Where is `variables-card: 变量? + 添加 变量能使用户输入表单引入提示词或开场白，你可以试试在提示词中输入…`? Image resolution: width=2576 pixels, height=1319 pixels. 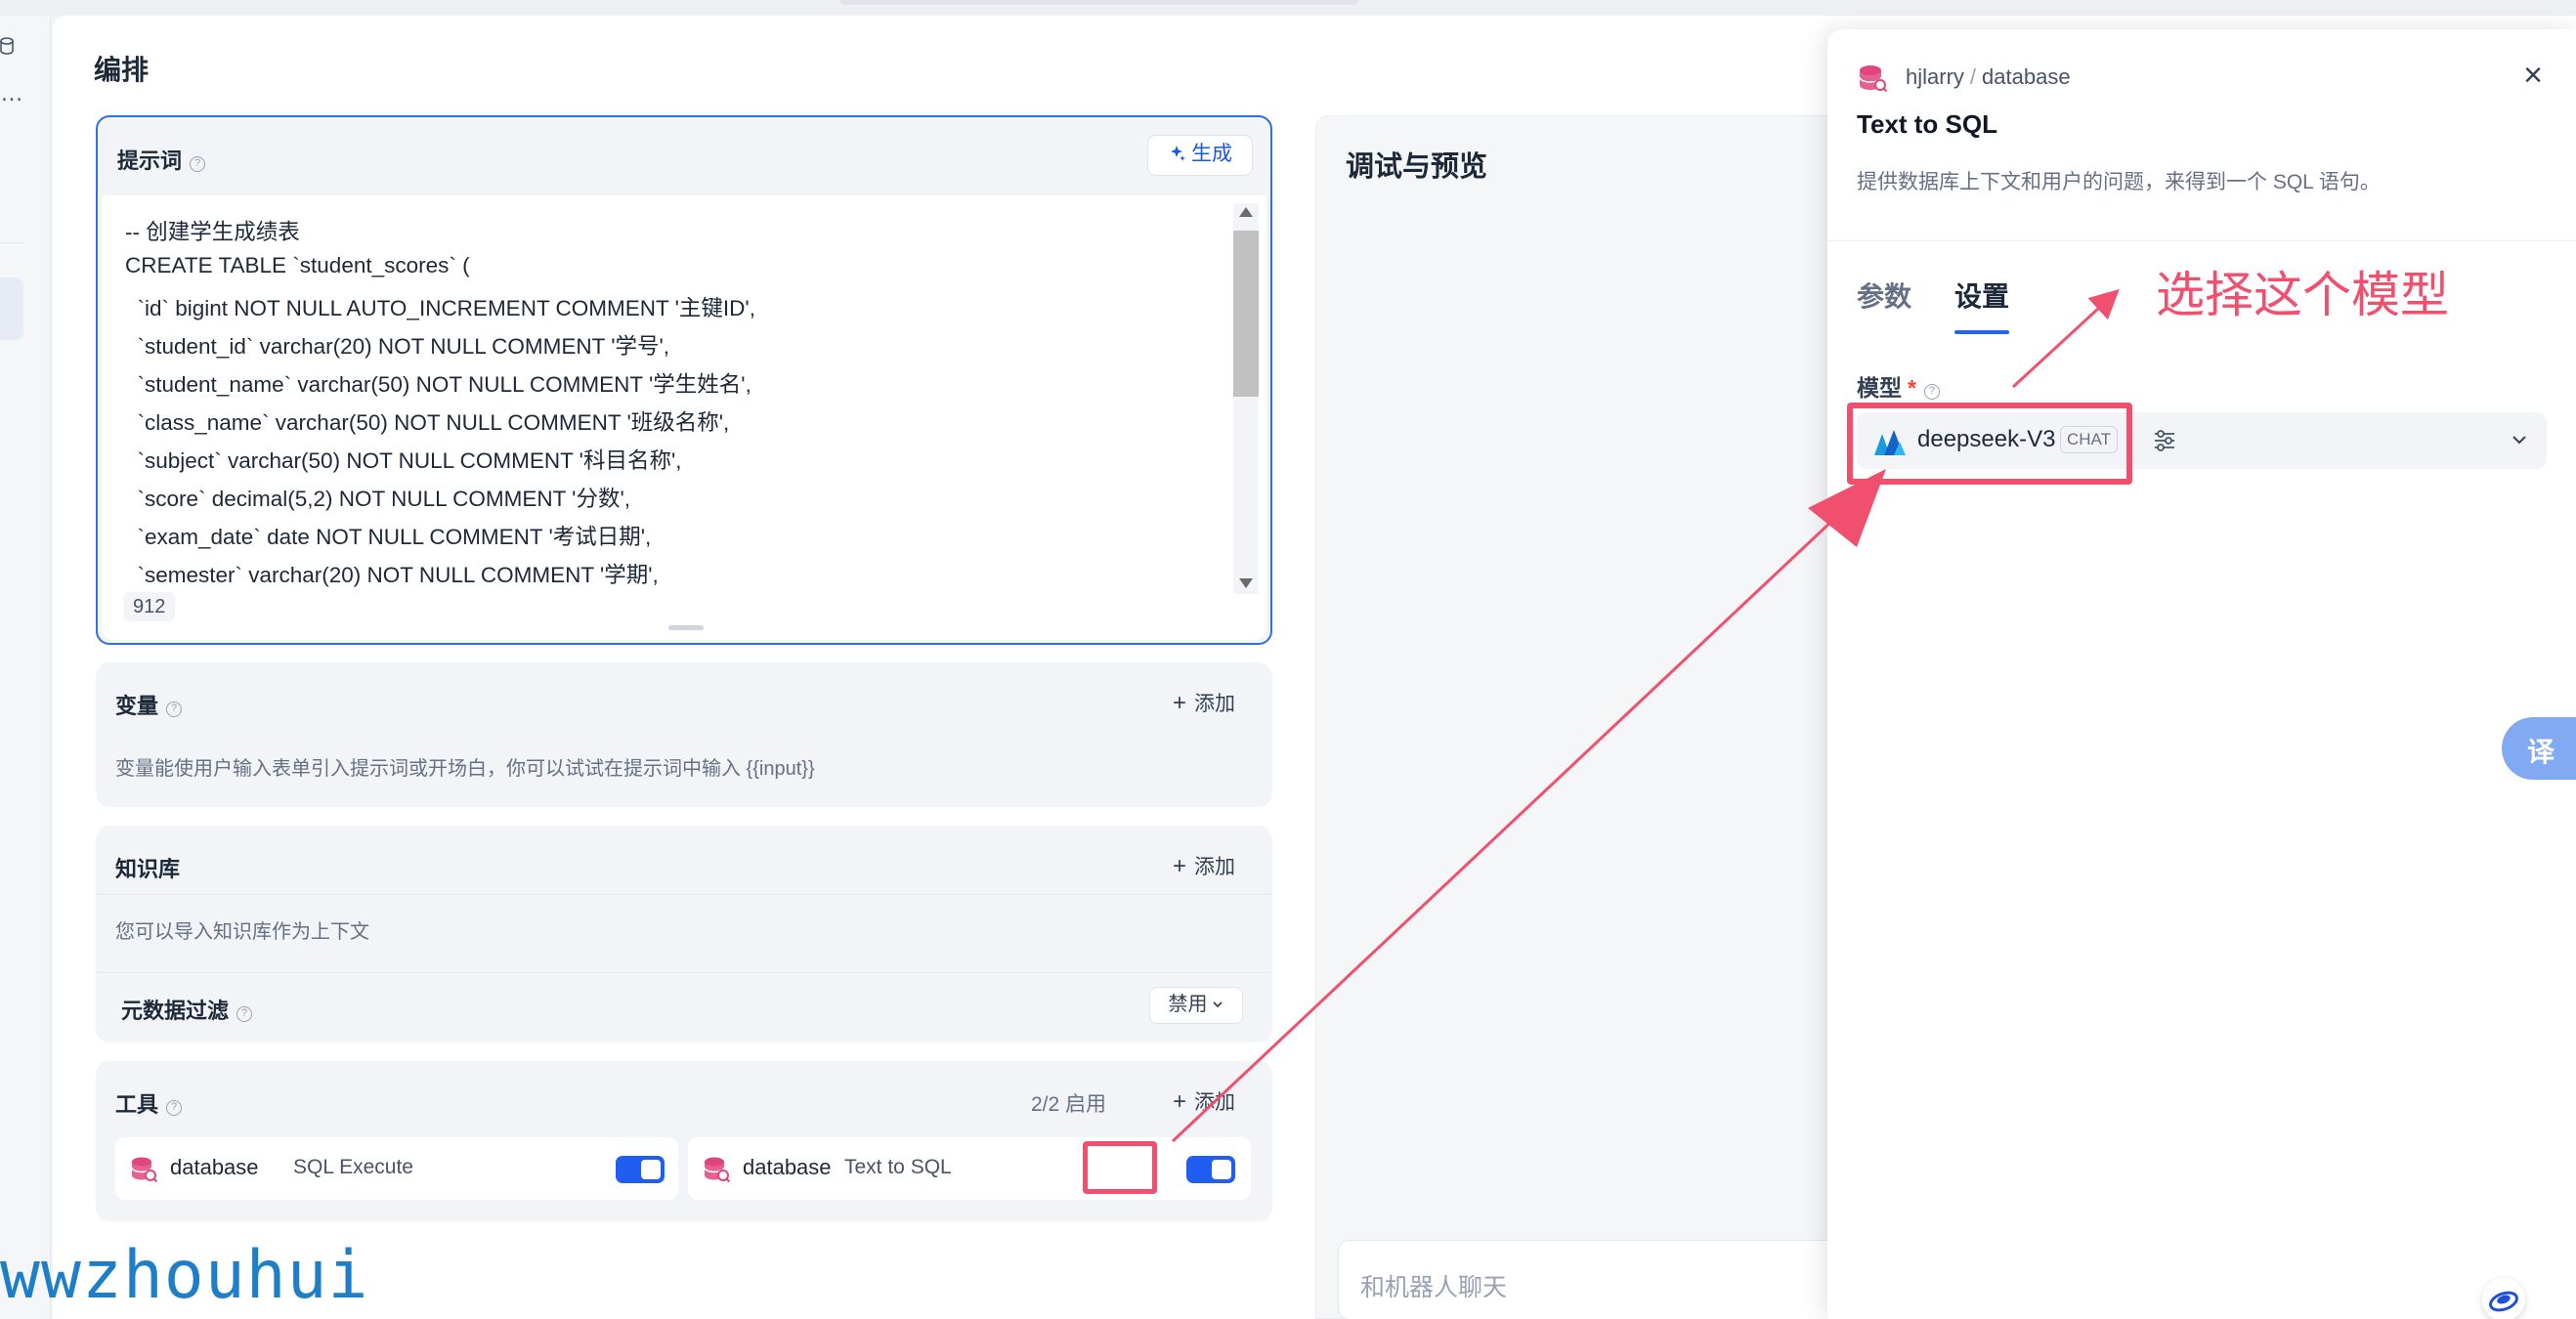
variables-card: 变量? + 添加 变量能使用户输入表单引入提示词或开场白，你可以试试在提示词中输入… is located at coordinates (684, 734).